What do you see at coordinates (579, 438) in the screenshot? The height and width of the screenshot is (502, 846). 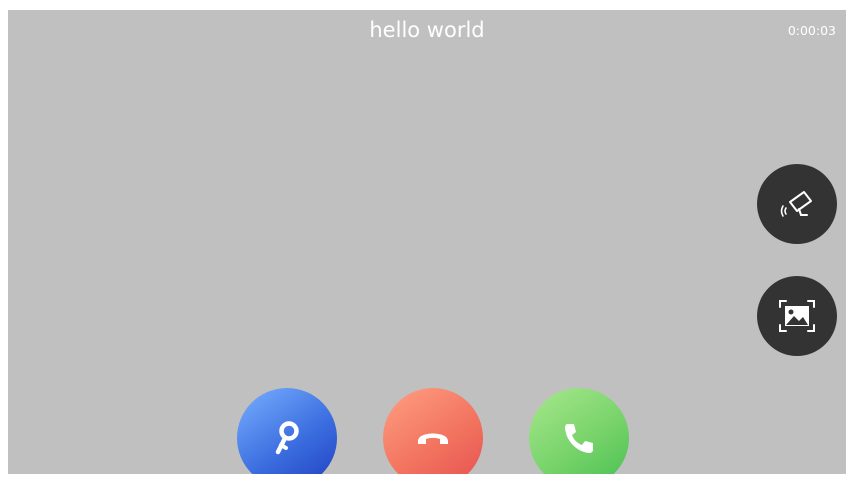 I see `phone-icon` at bounding box center [579, 438].